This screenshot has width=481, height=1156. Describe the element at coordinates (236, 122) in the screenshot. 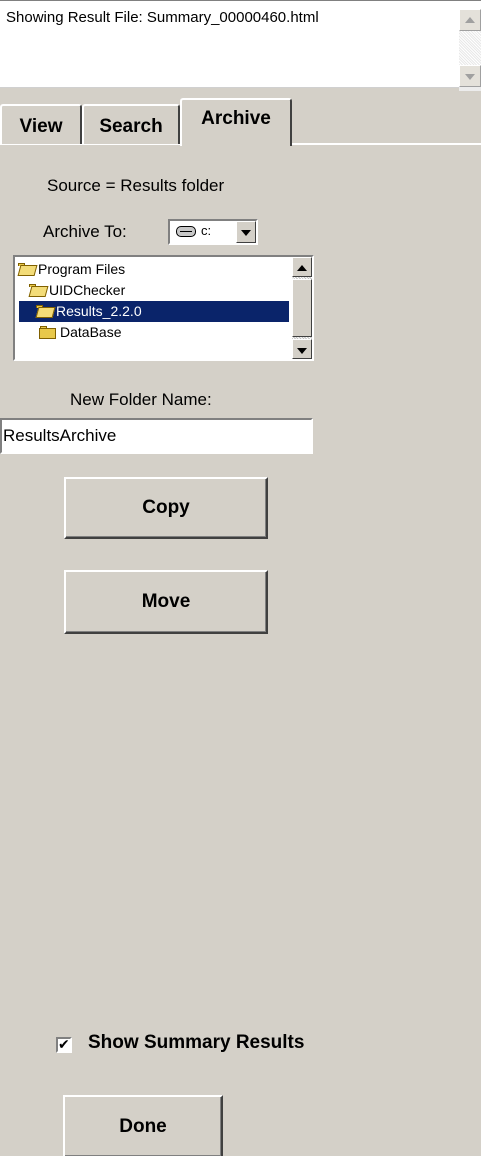

I see `tab-archive: Archive` at that location.